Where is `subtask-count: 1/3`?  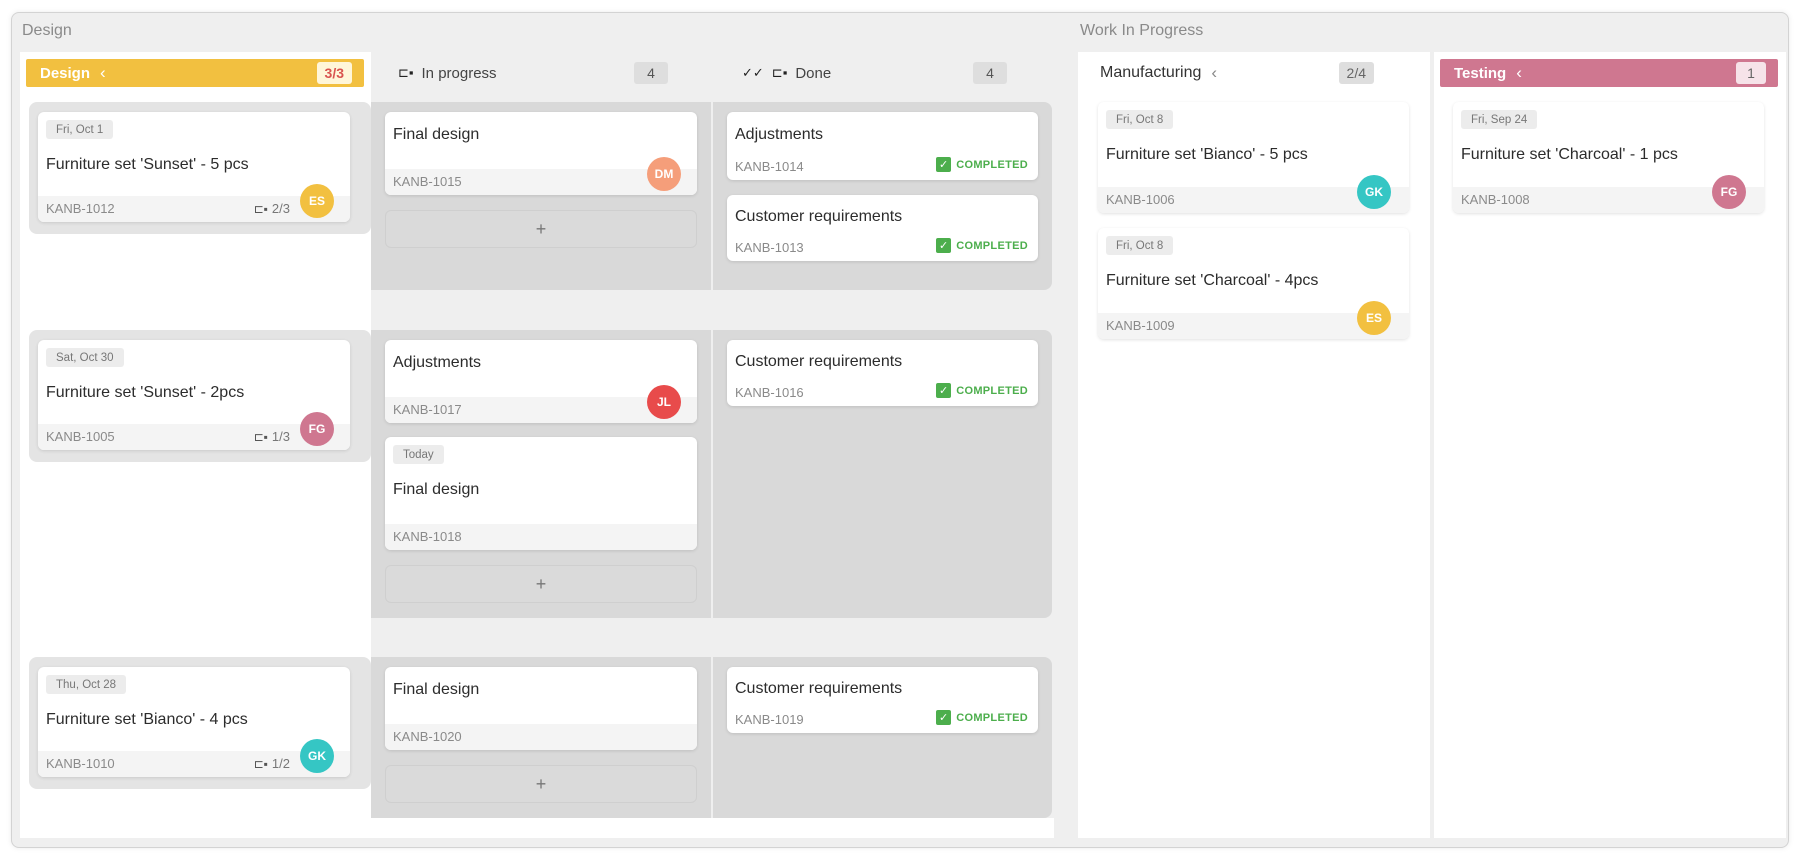
subtask-count: 1/3 is located at coordinates (280, 436).